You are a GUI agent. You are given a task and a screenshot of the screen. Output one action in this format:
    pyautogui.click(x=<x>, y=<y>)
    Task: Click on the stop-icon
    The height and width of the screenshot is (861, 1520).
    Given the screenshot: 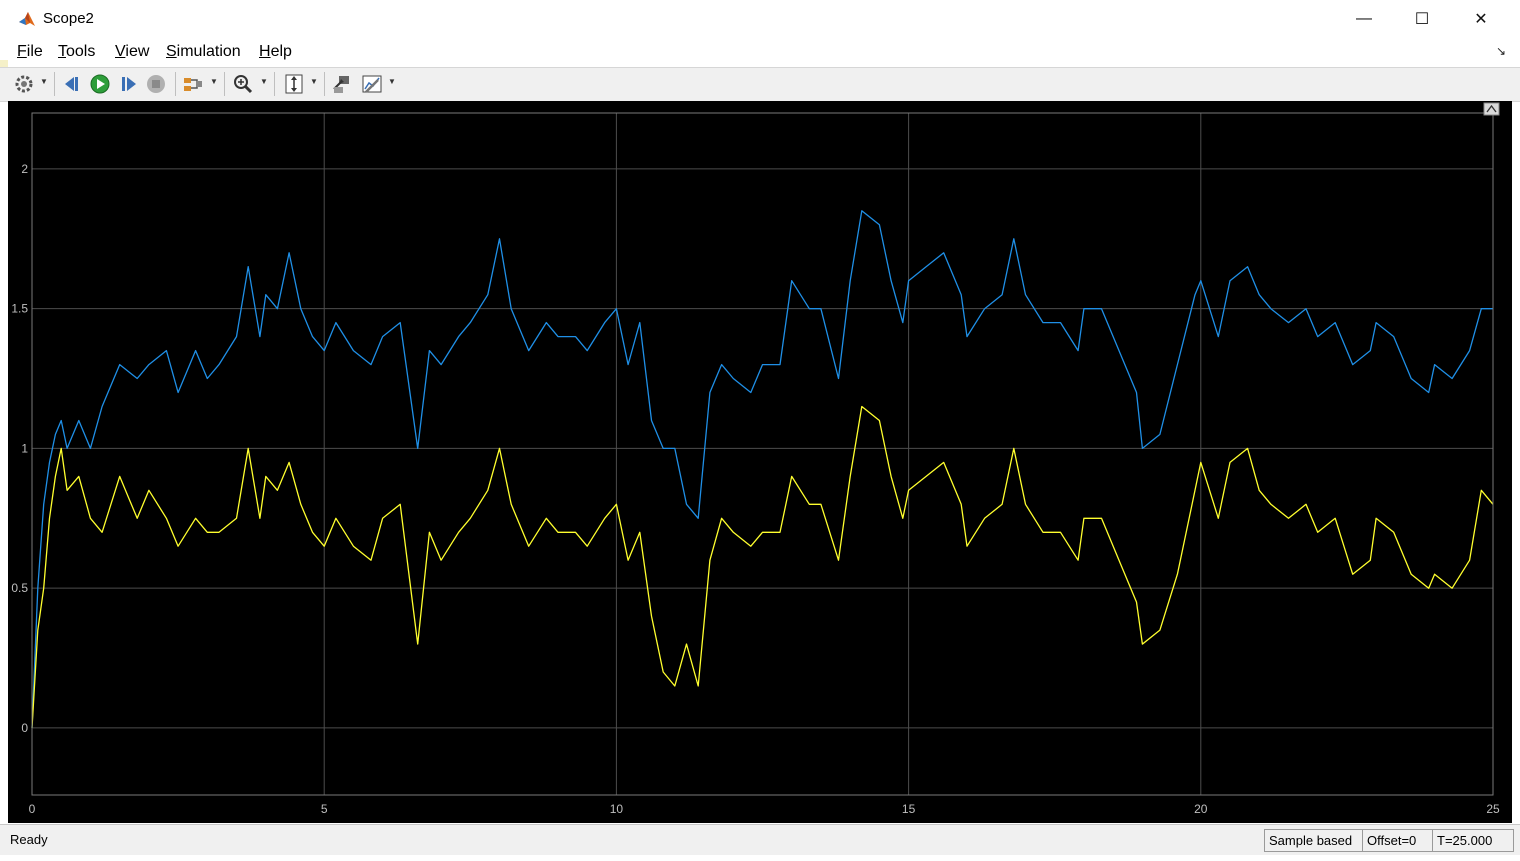 What is the action you would take?
    pyautogui.click(x=156, y=84)
    